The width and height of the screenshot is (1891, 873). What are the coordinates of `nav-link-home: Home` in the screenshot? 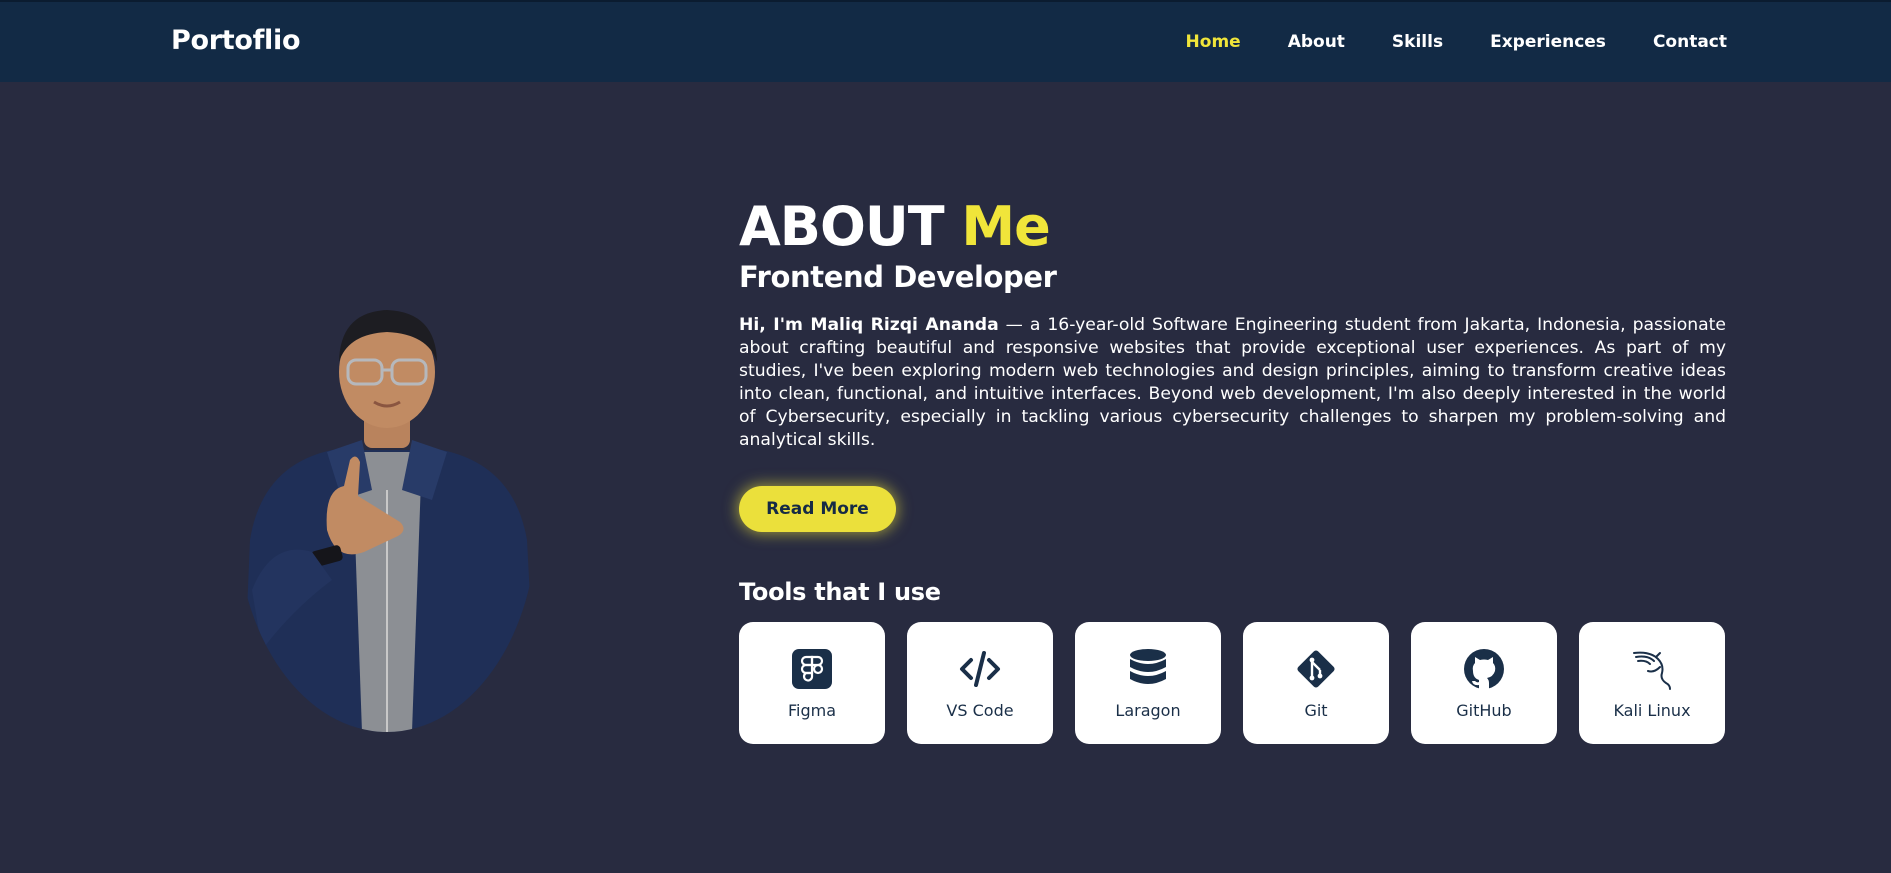 It's located at (1213, 42).